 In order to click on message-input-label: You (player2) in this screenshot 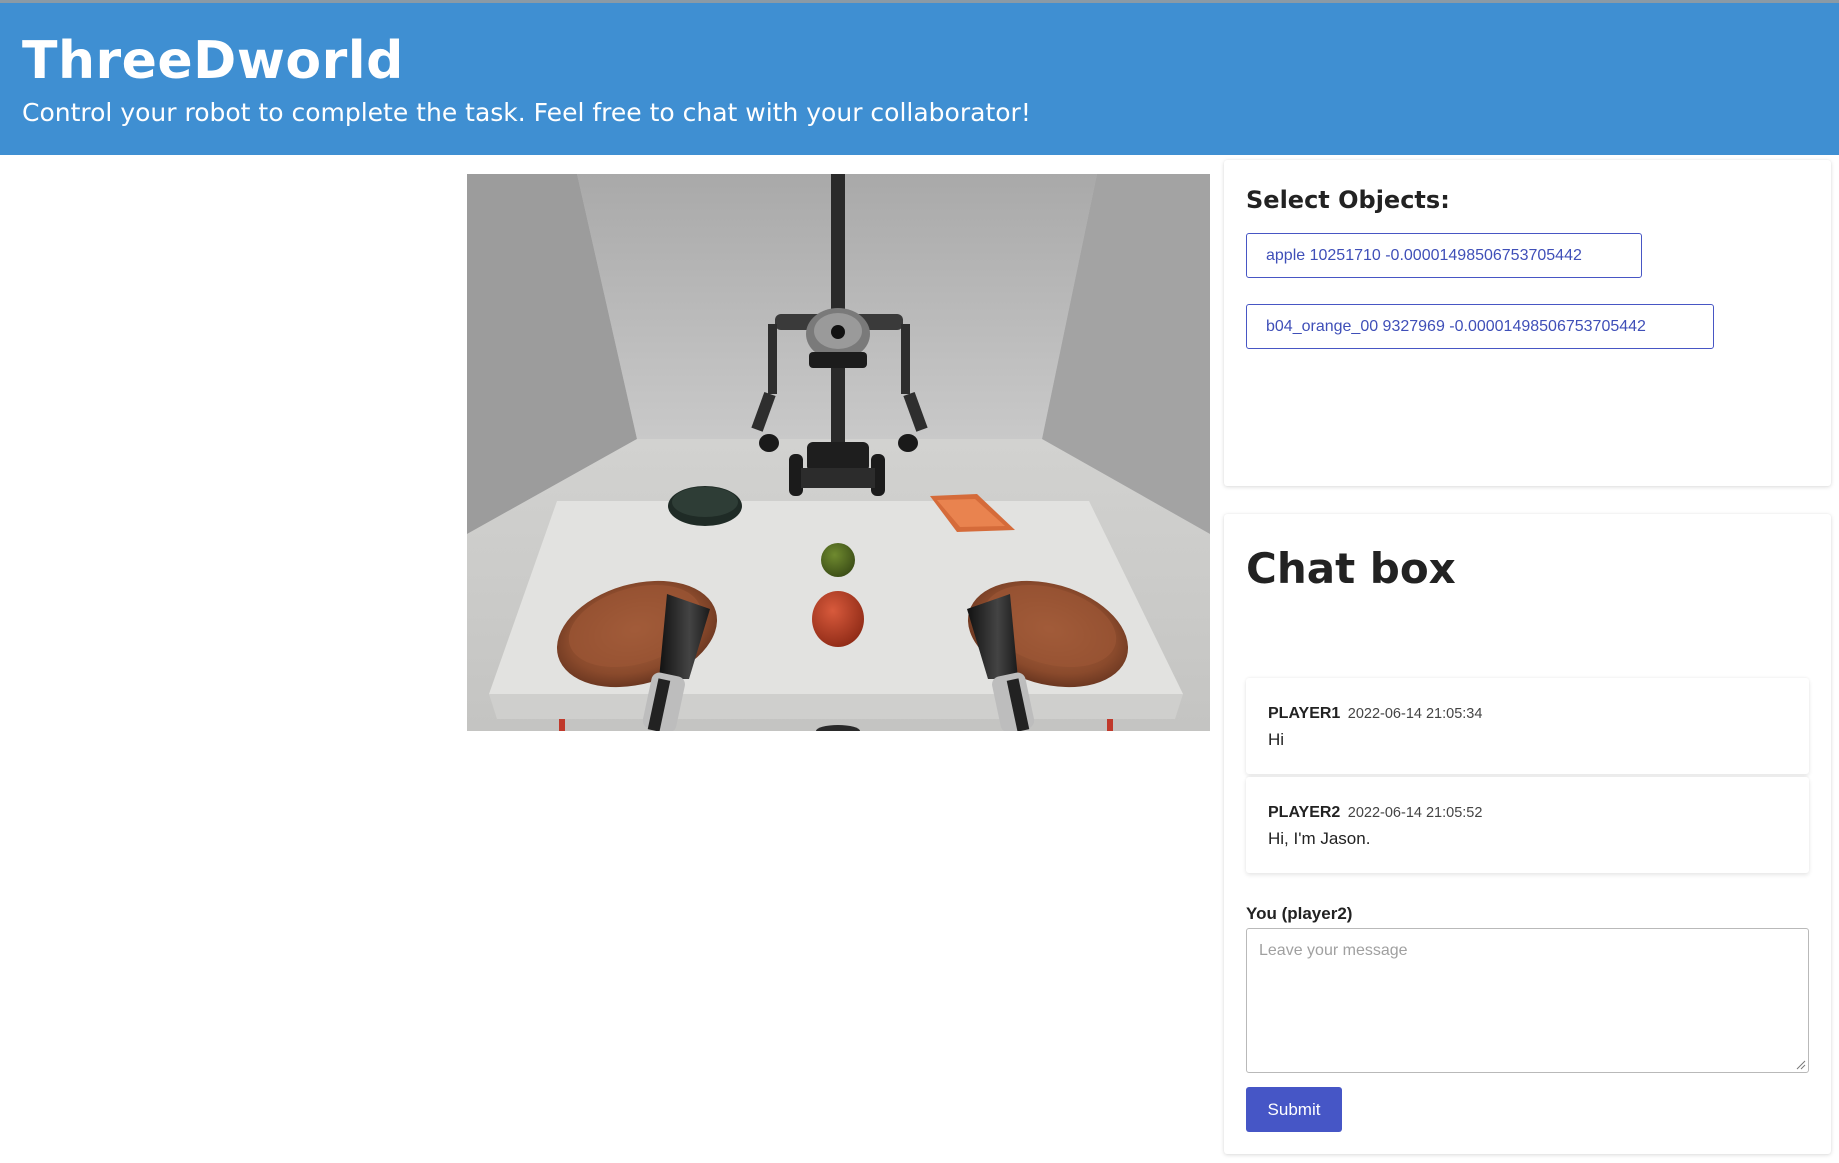, I will do `click(1299, 913)`.